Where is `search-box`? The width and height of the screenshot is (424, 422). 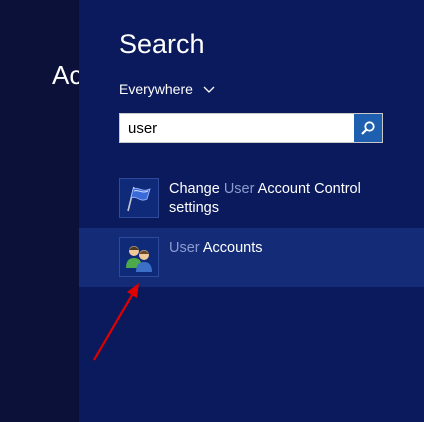 search-box is located at coordinates (251, 128).